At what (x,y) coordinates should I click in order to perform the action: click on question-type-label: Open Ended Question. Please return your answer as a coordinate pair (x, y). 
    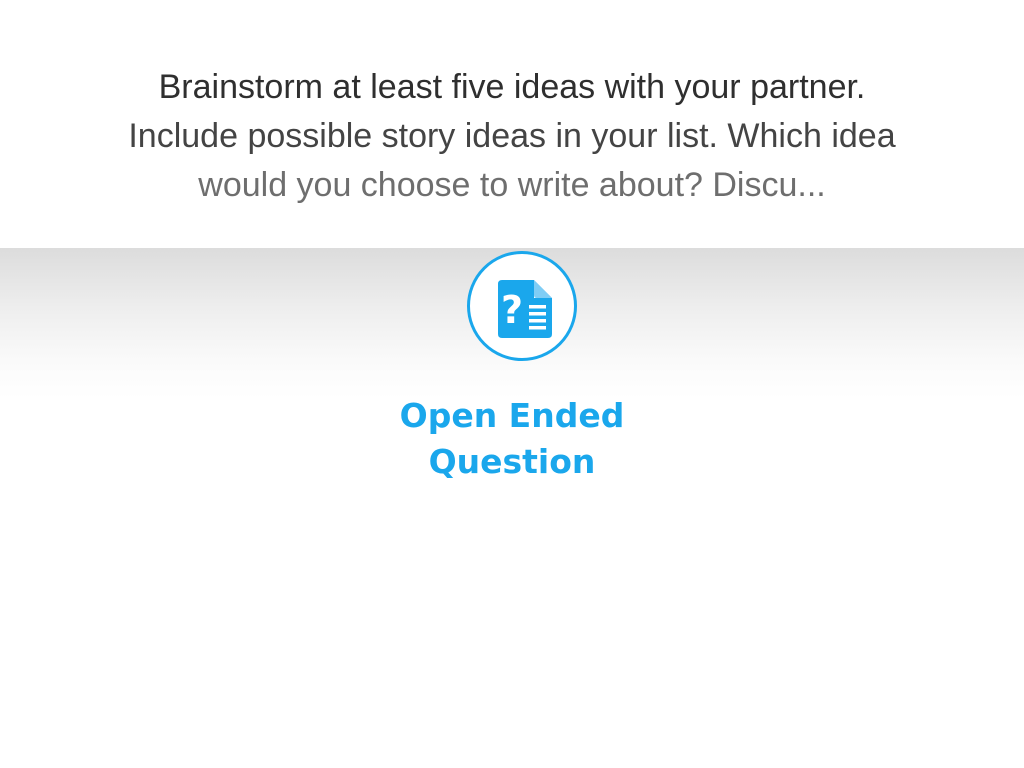
    Looking at the image, I should click on (512, 439).